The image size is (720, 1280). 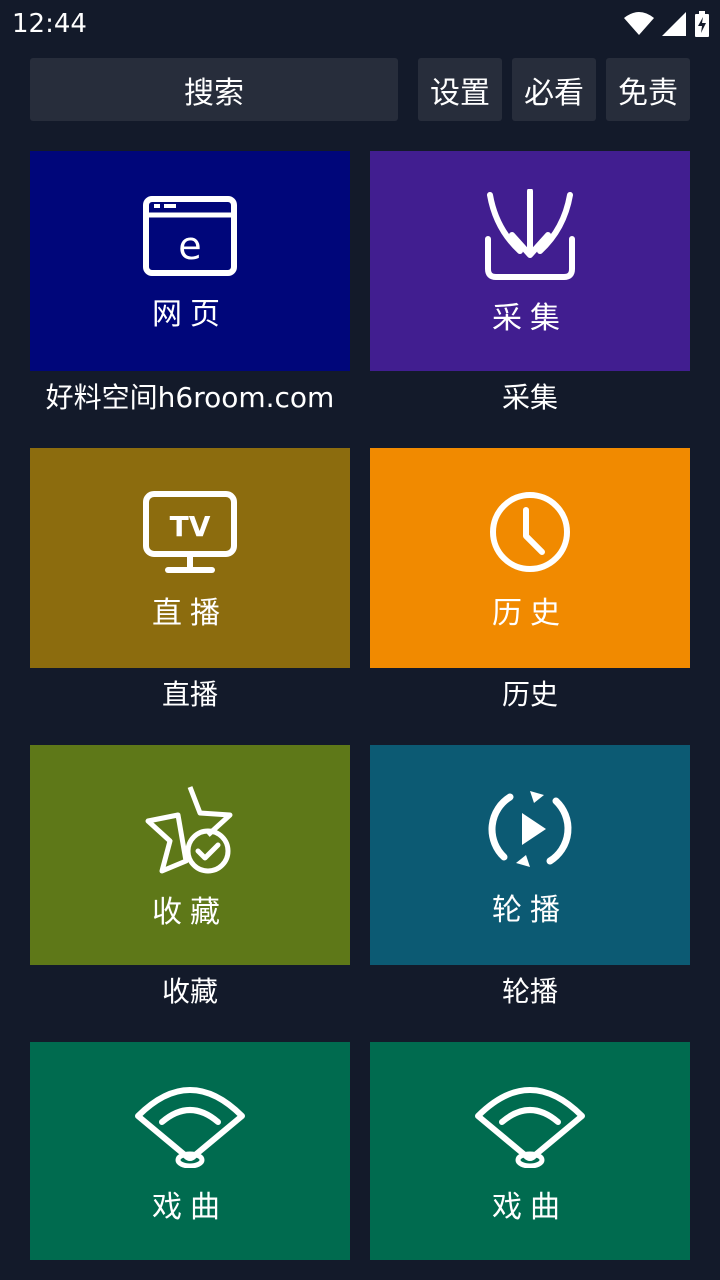 What do you see at coordinates (530, 398) in the screenshot?
I see `tile-caption-collect: 采集` at bounding box center [530, 398].